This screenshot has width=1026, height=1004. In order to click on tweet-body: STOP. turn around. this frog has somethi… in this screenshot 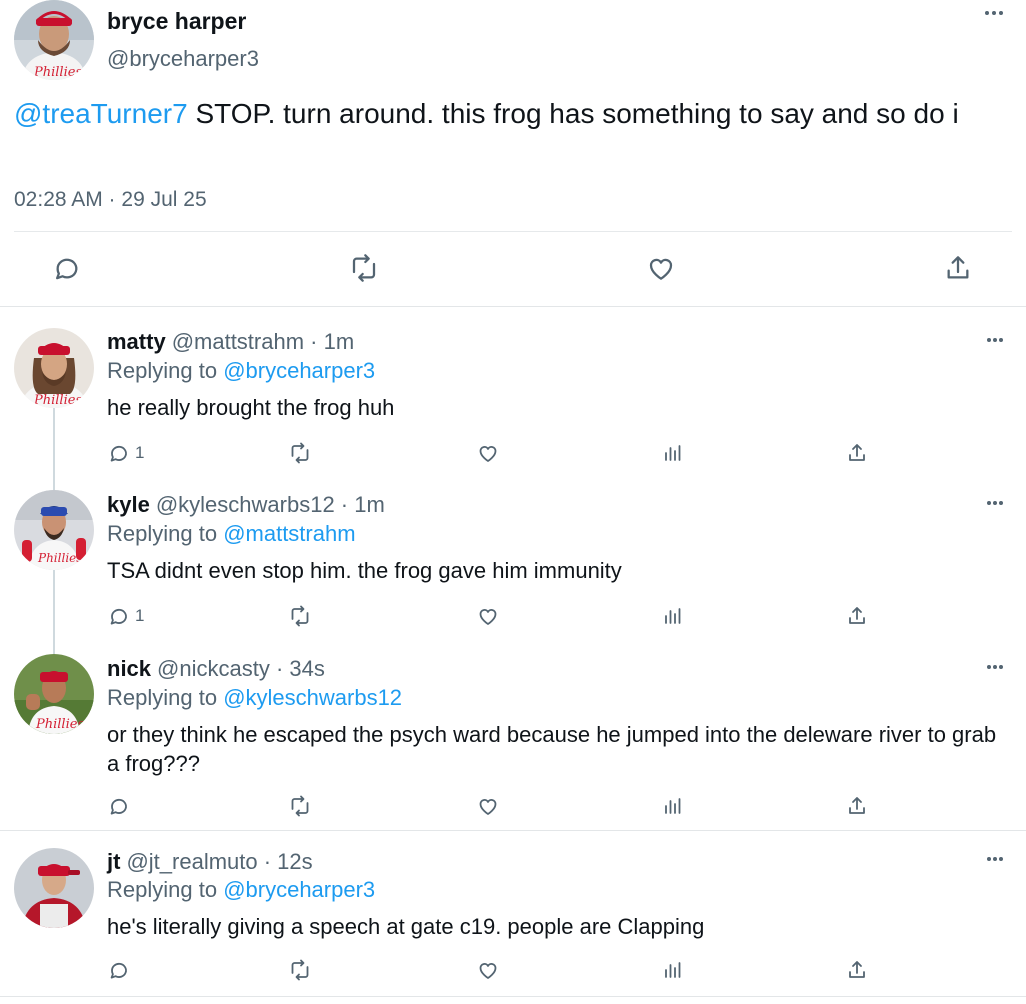, I will do `click(573, 113)`.